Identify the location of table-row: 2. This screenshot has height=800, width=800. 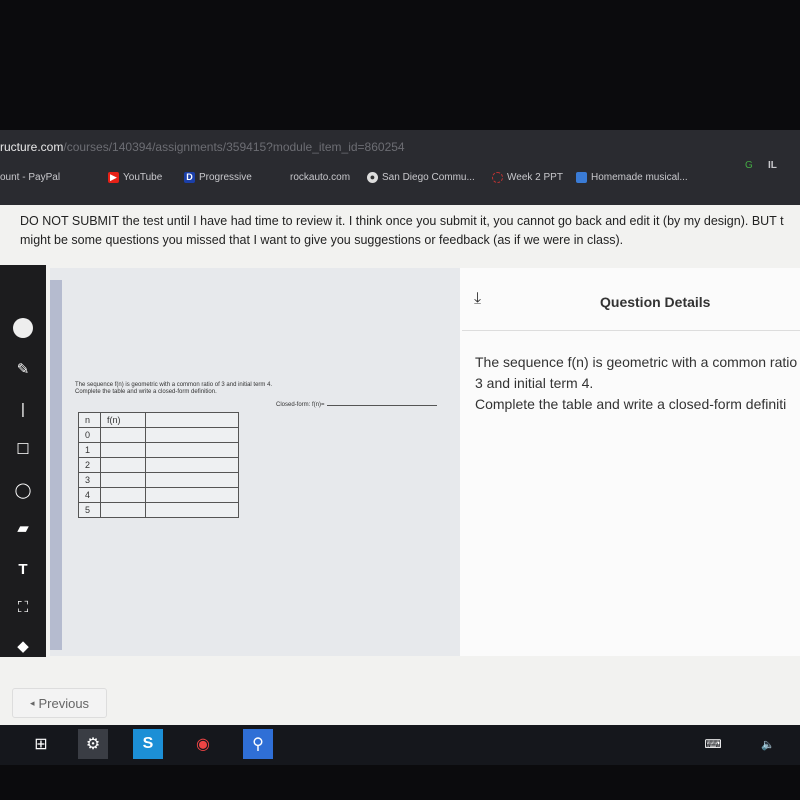
(158, 465).